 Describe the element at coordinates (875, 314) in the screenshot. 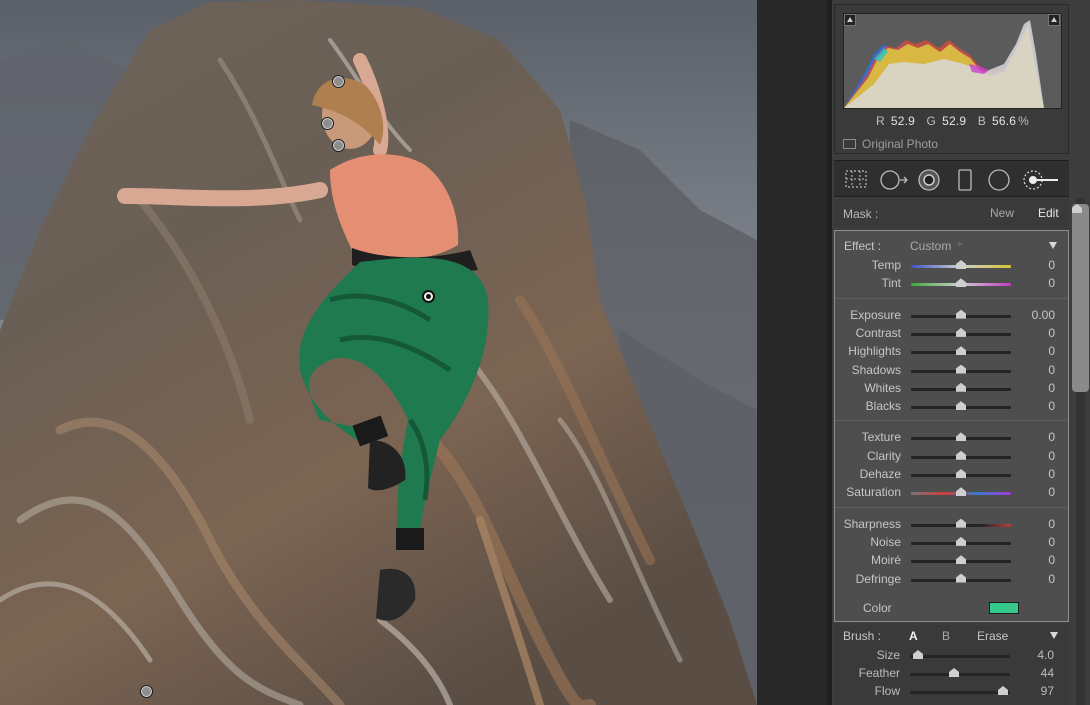

I see `slider-label: Exposure` at that location.